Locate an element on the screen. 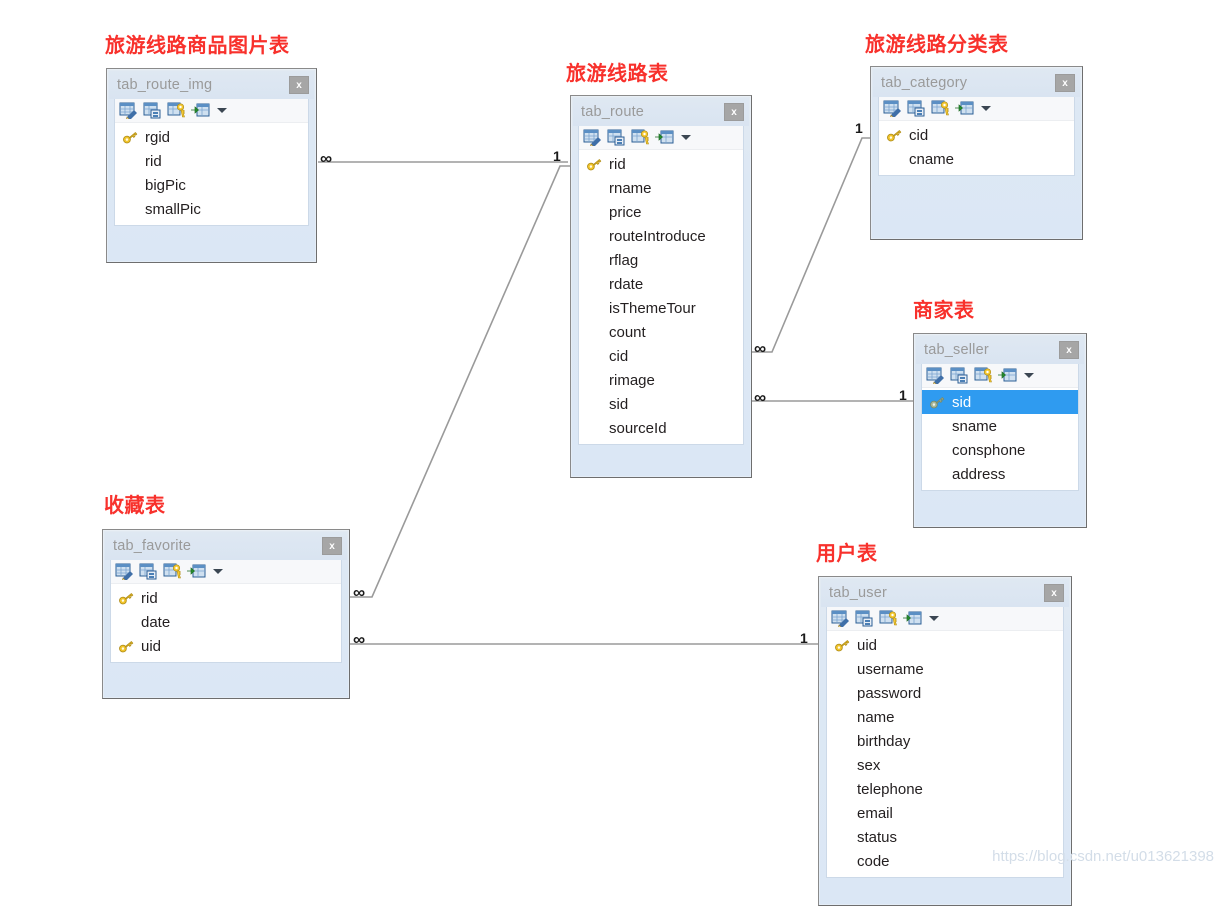  field-row: sname is located at coordinates (1000, 426).